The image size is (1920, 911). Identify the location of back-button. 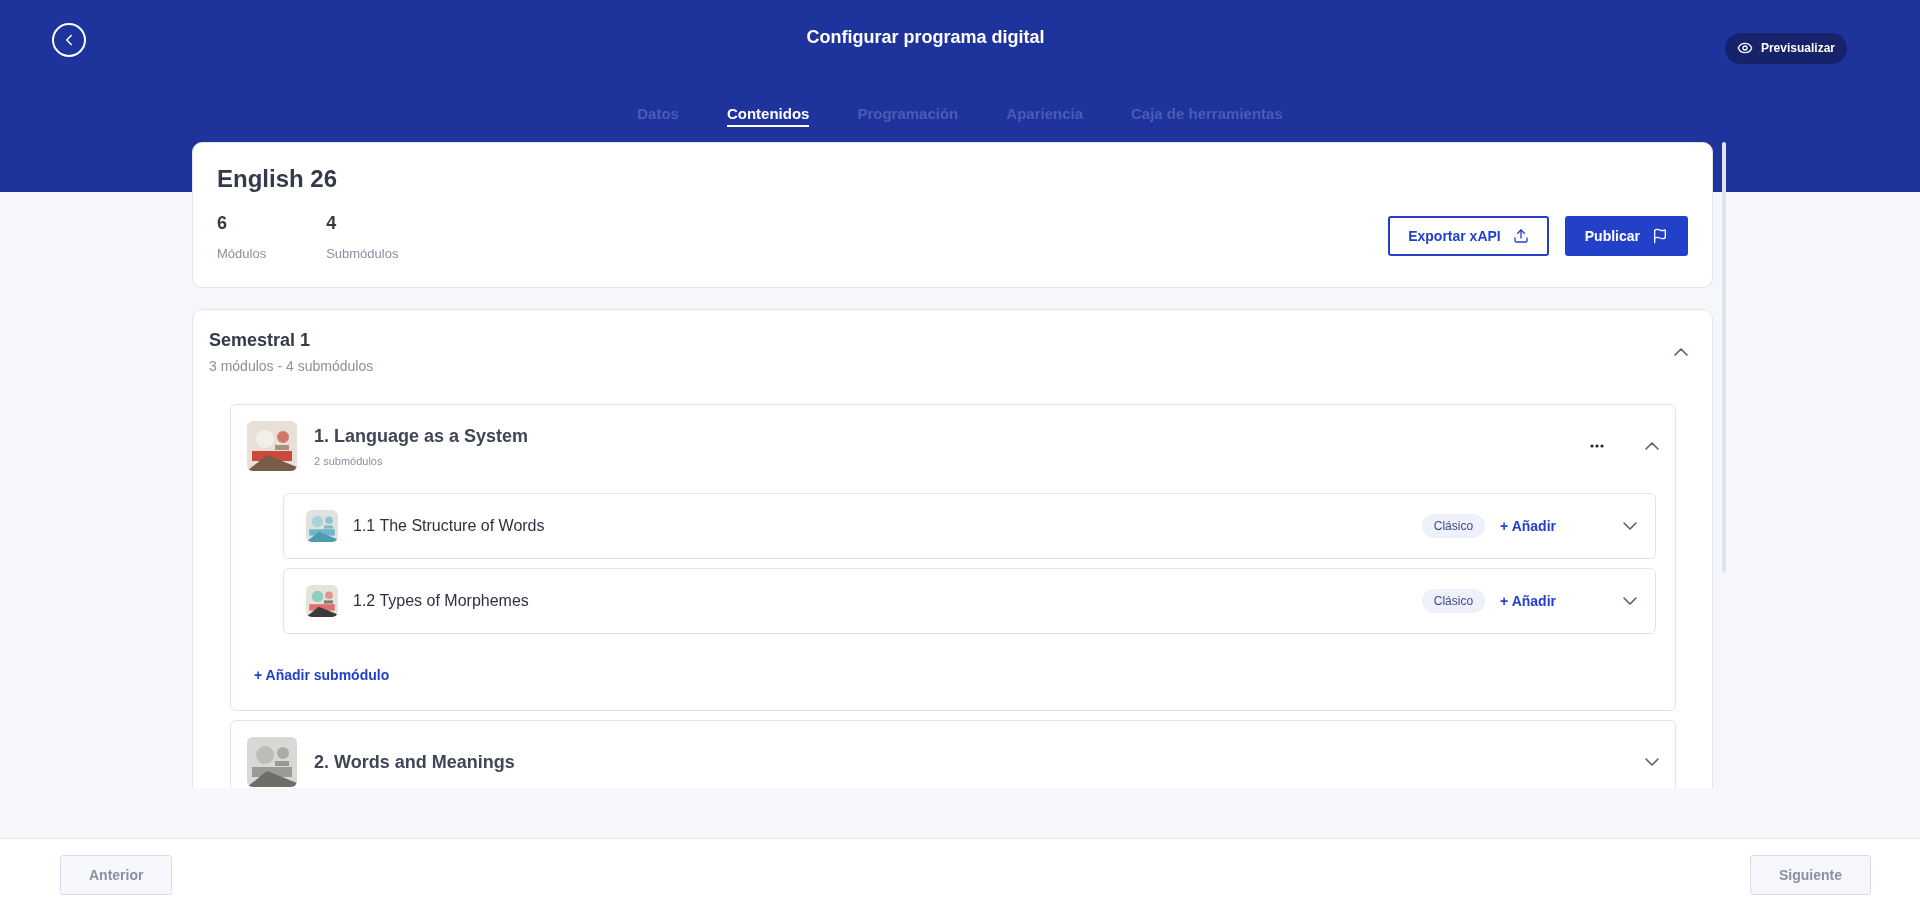
(69, 40).